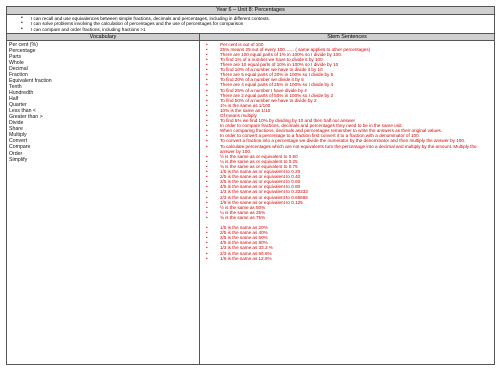 The width and height of the screenshot is (500, 386). Describe the element at coordinates (347, 258) in the screenshot. I see `stem-sentence: 1/8 is the same as 12.5%` at that location.